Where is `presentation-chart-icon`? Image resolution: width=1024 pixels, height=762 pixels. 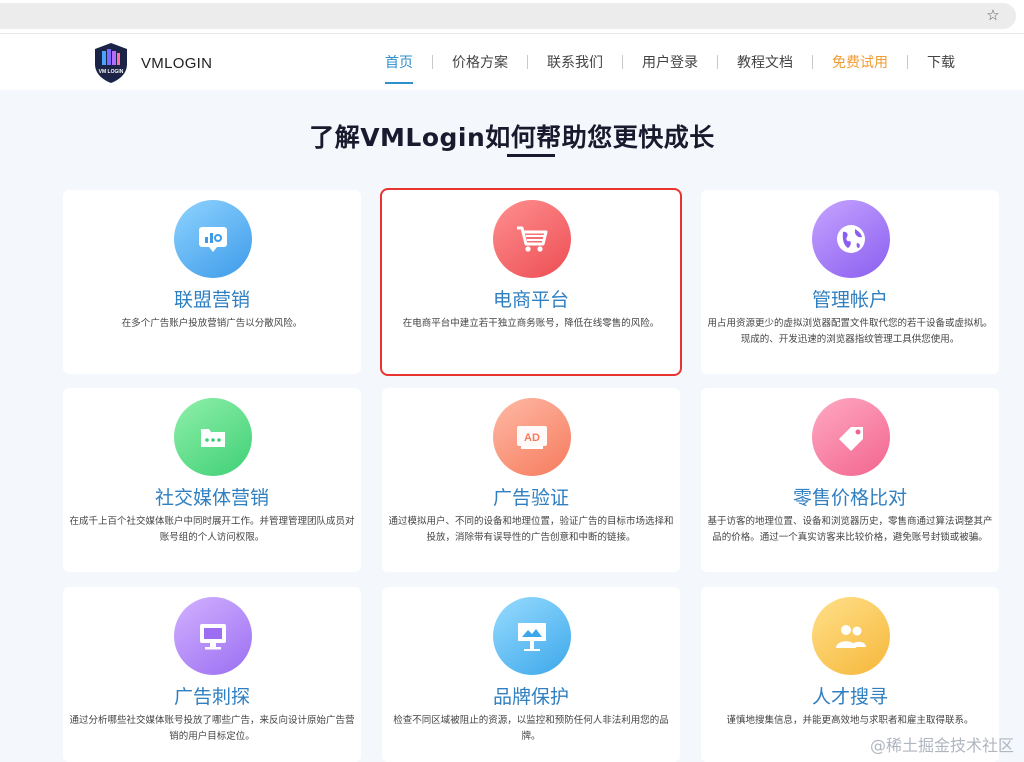
presentation-chart-icon is located at coordinates (213, 239).